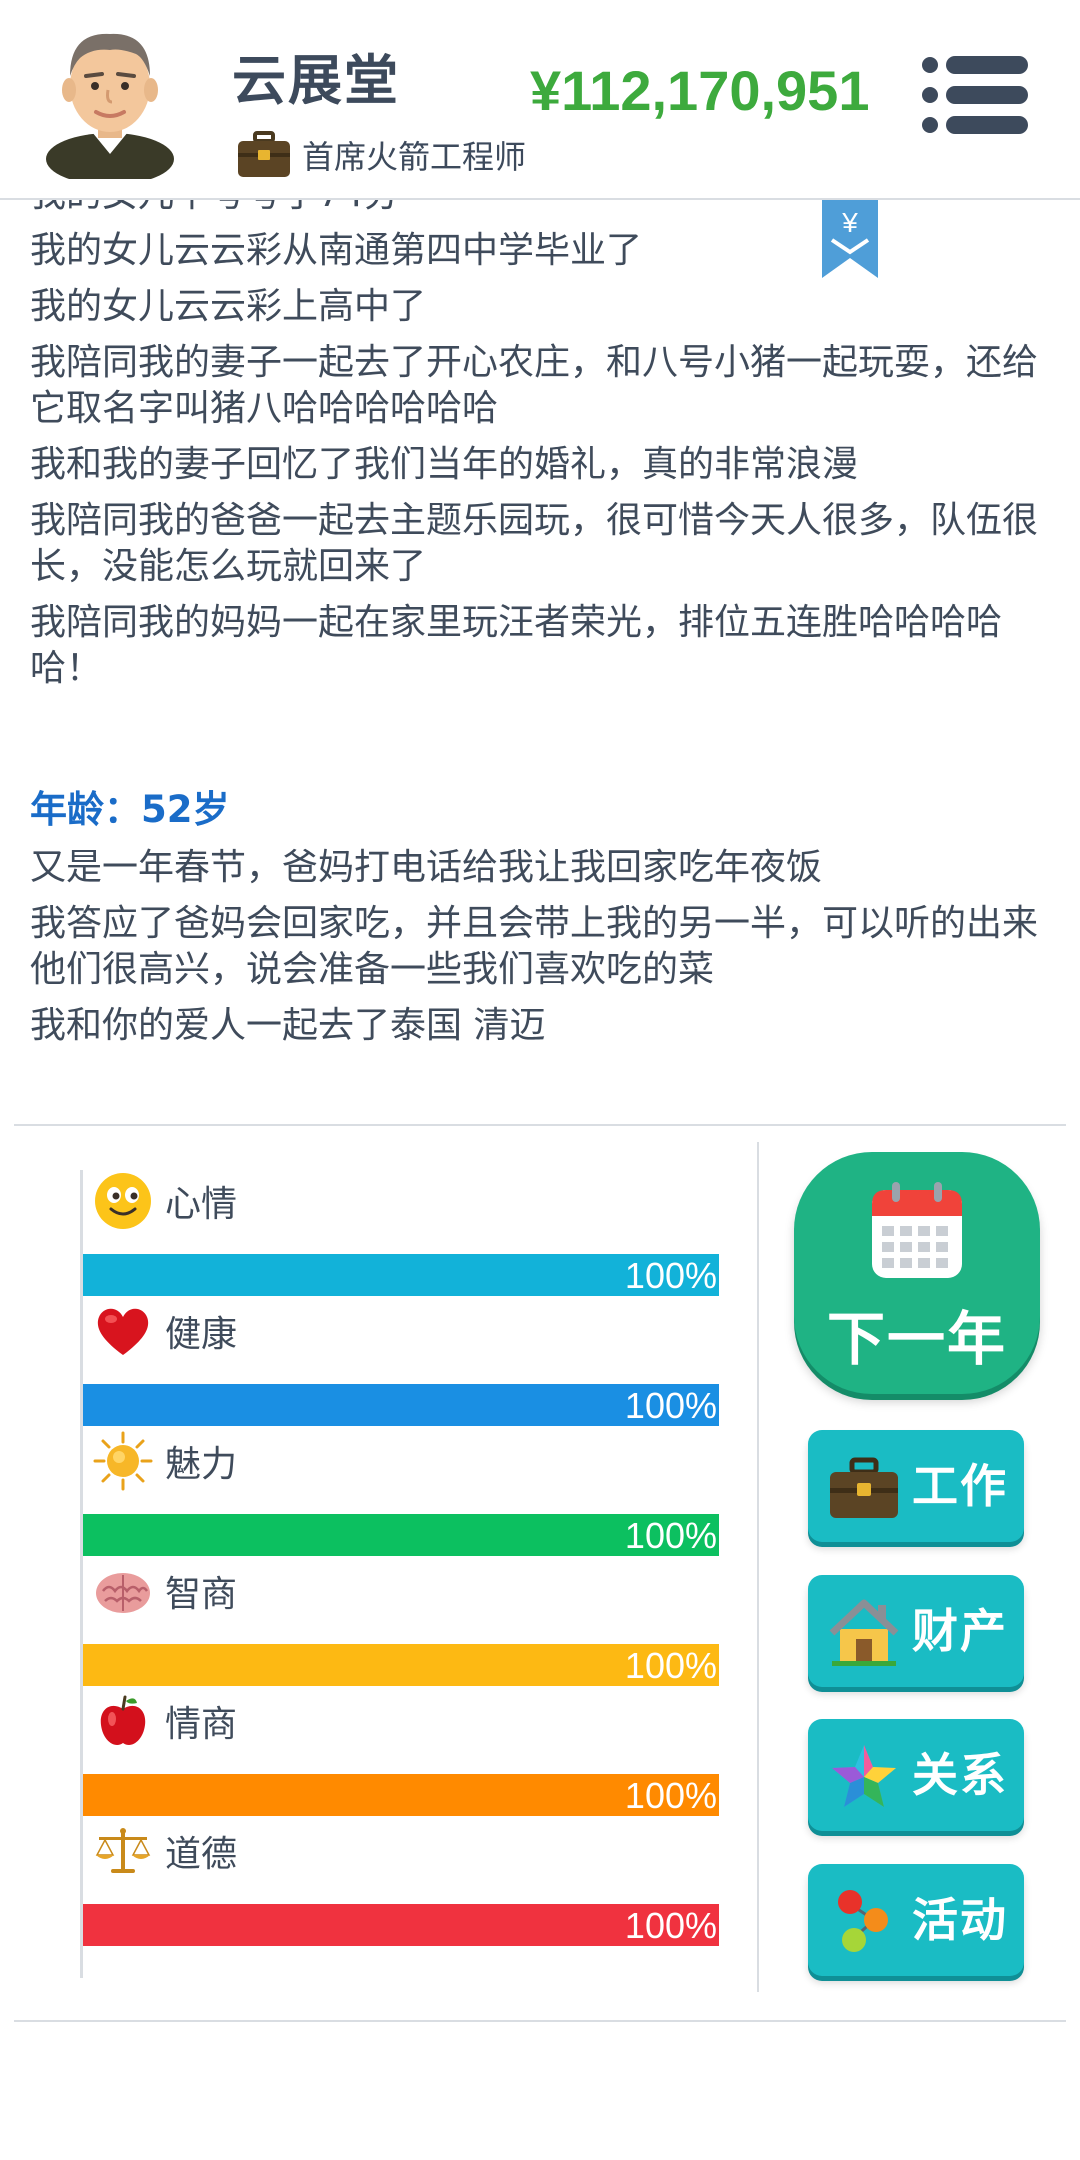 This screenshot has width=1080, height=2160. Describe the element at coordinates (228, 306) in the screenshot. I see `log-line: 我的女儿云云彩上高中了` at that location.